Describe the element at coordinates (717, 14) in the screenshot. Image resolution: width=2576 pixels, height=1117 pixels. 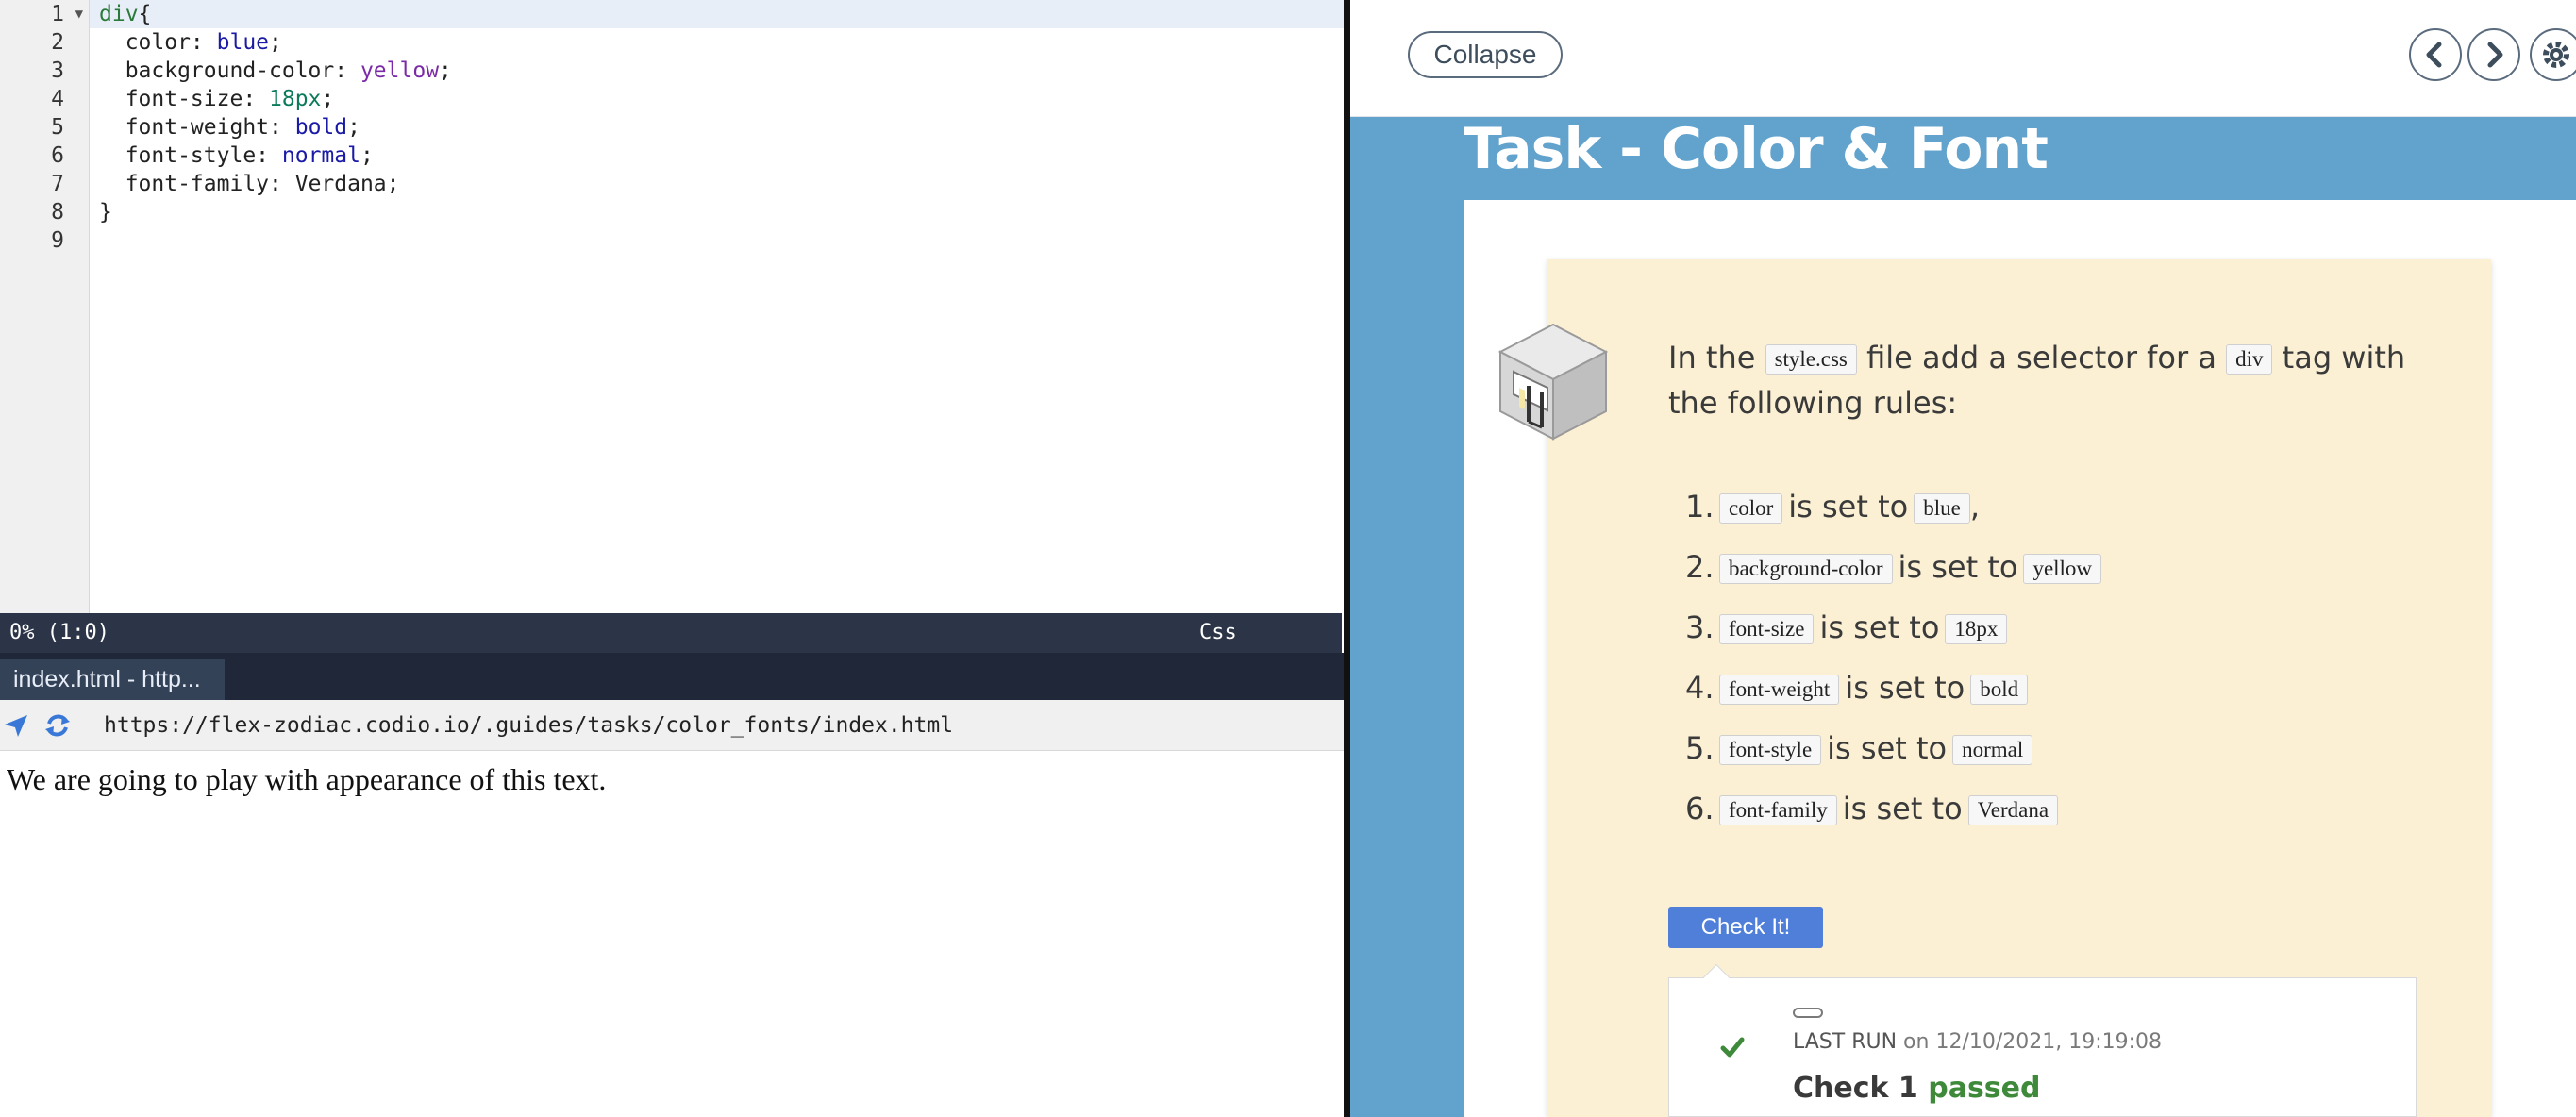
I see `code-line: div{` at that location.